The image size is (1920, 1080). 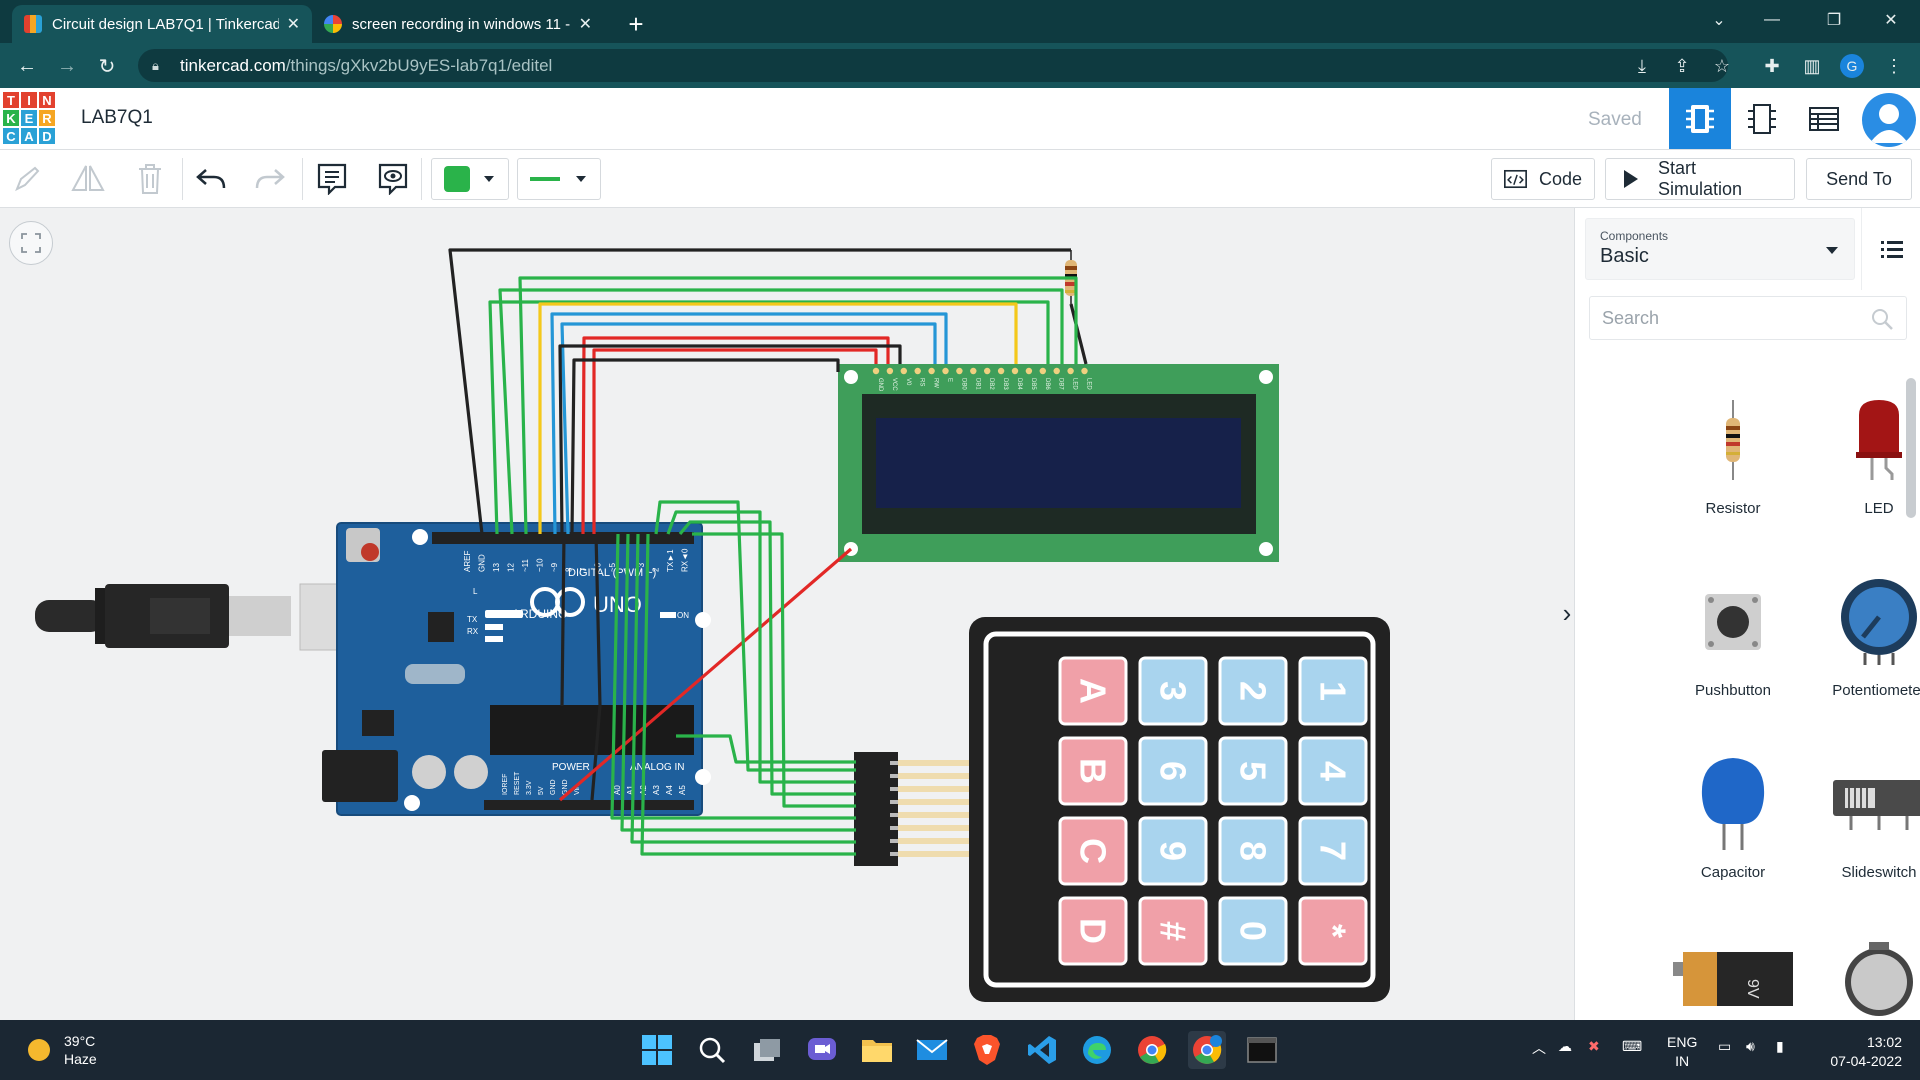 I want to click on redo-button, so click(x=270, y=179).